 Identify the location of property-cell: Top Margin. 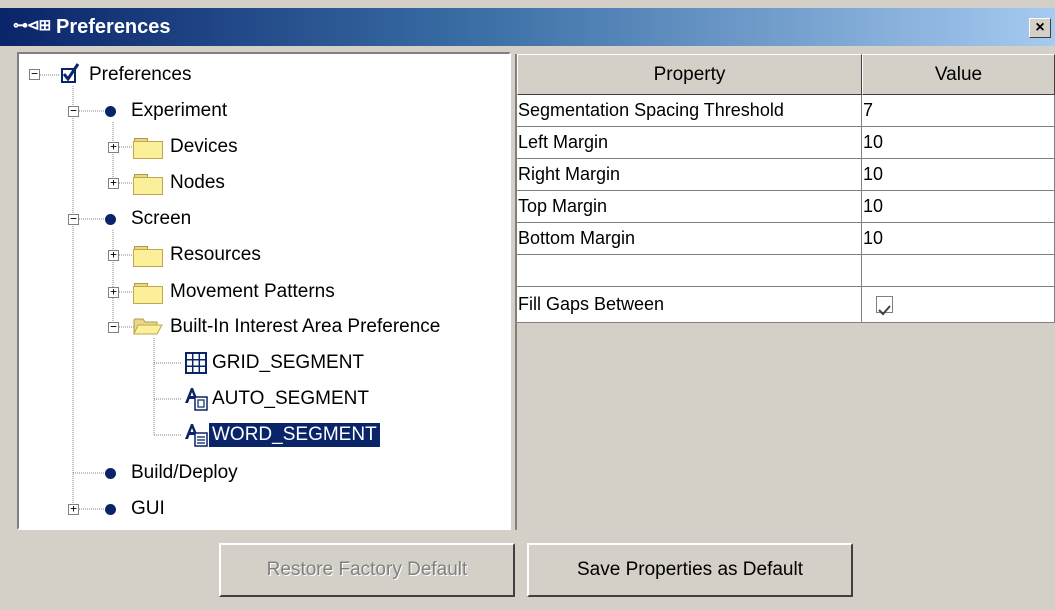
(689, 207).